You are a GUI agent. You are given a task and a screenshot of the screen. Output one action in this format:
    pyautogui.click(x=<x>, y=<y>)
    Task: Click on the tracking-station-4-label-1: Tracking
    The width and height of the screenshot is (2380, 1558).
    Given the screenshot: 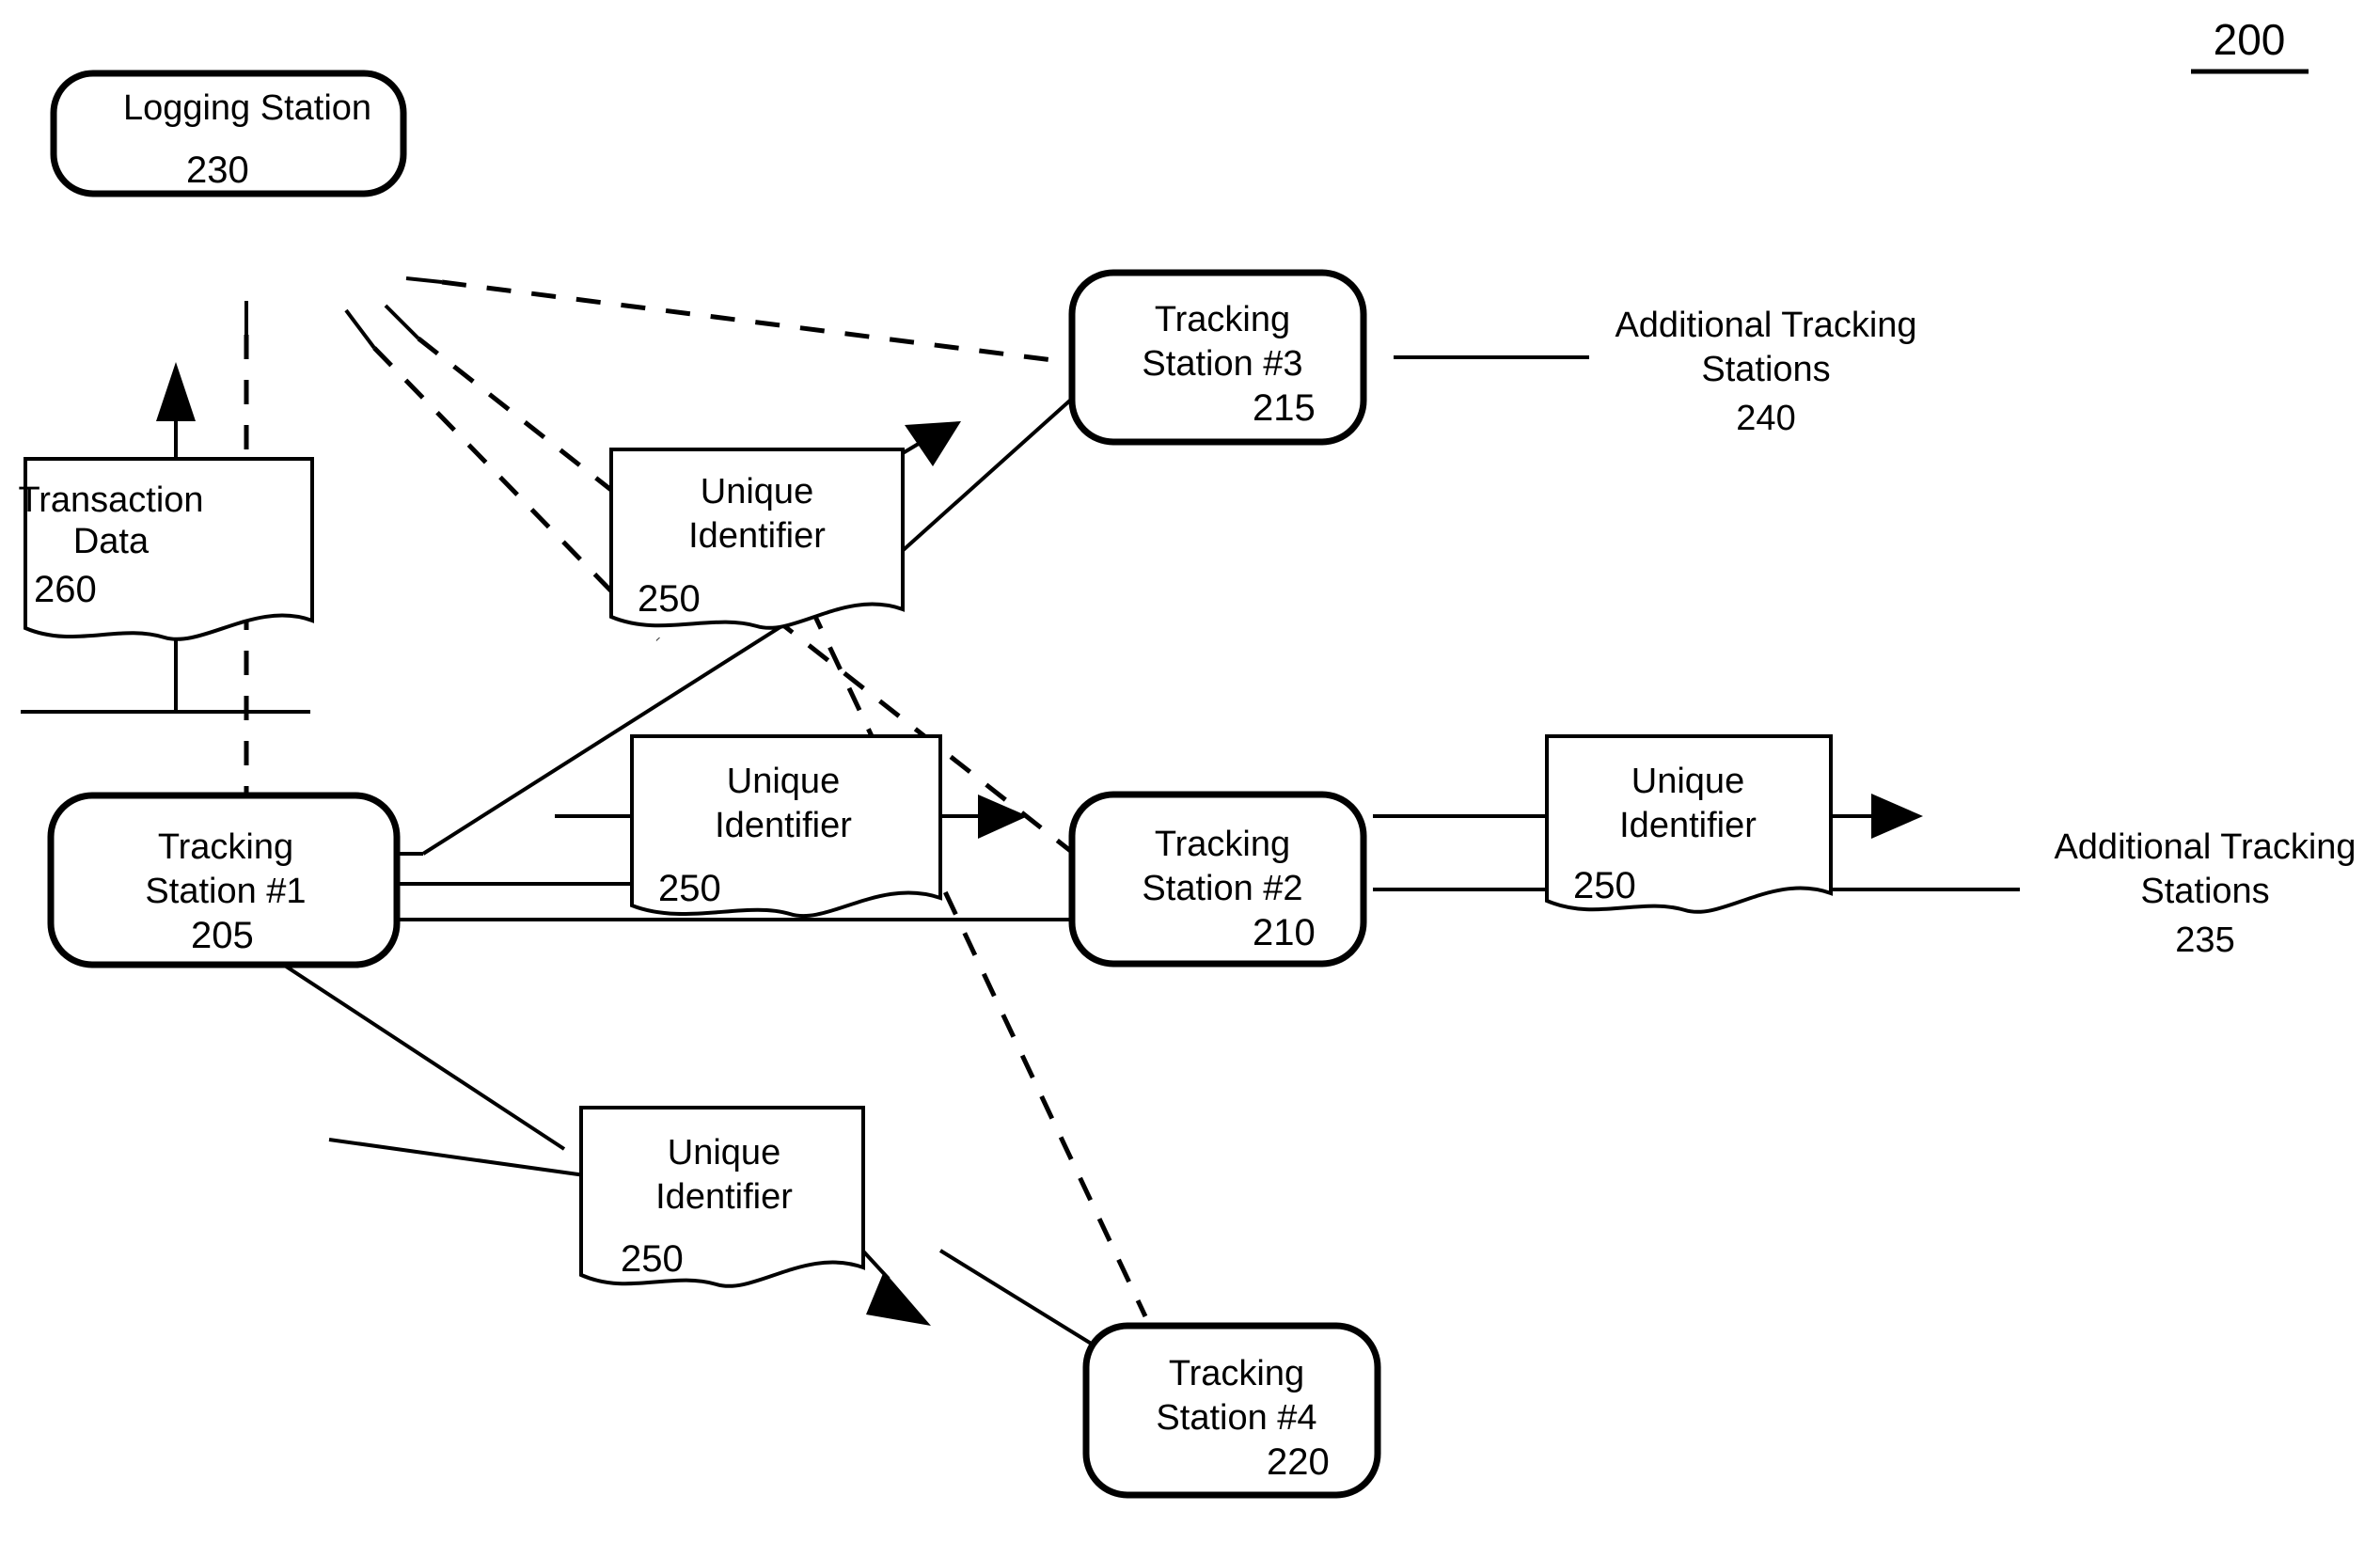 What is the action you would take?
    pyautogui.click(x=1236, y=1374)
    